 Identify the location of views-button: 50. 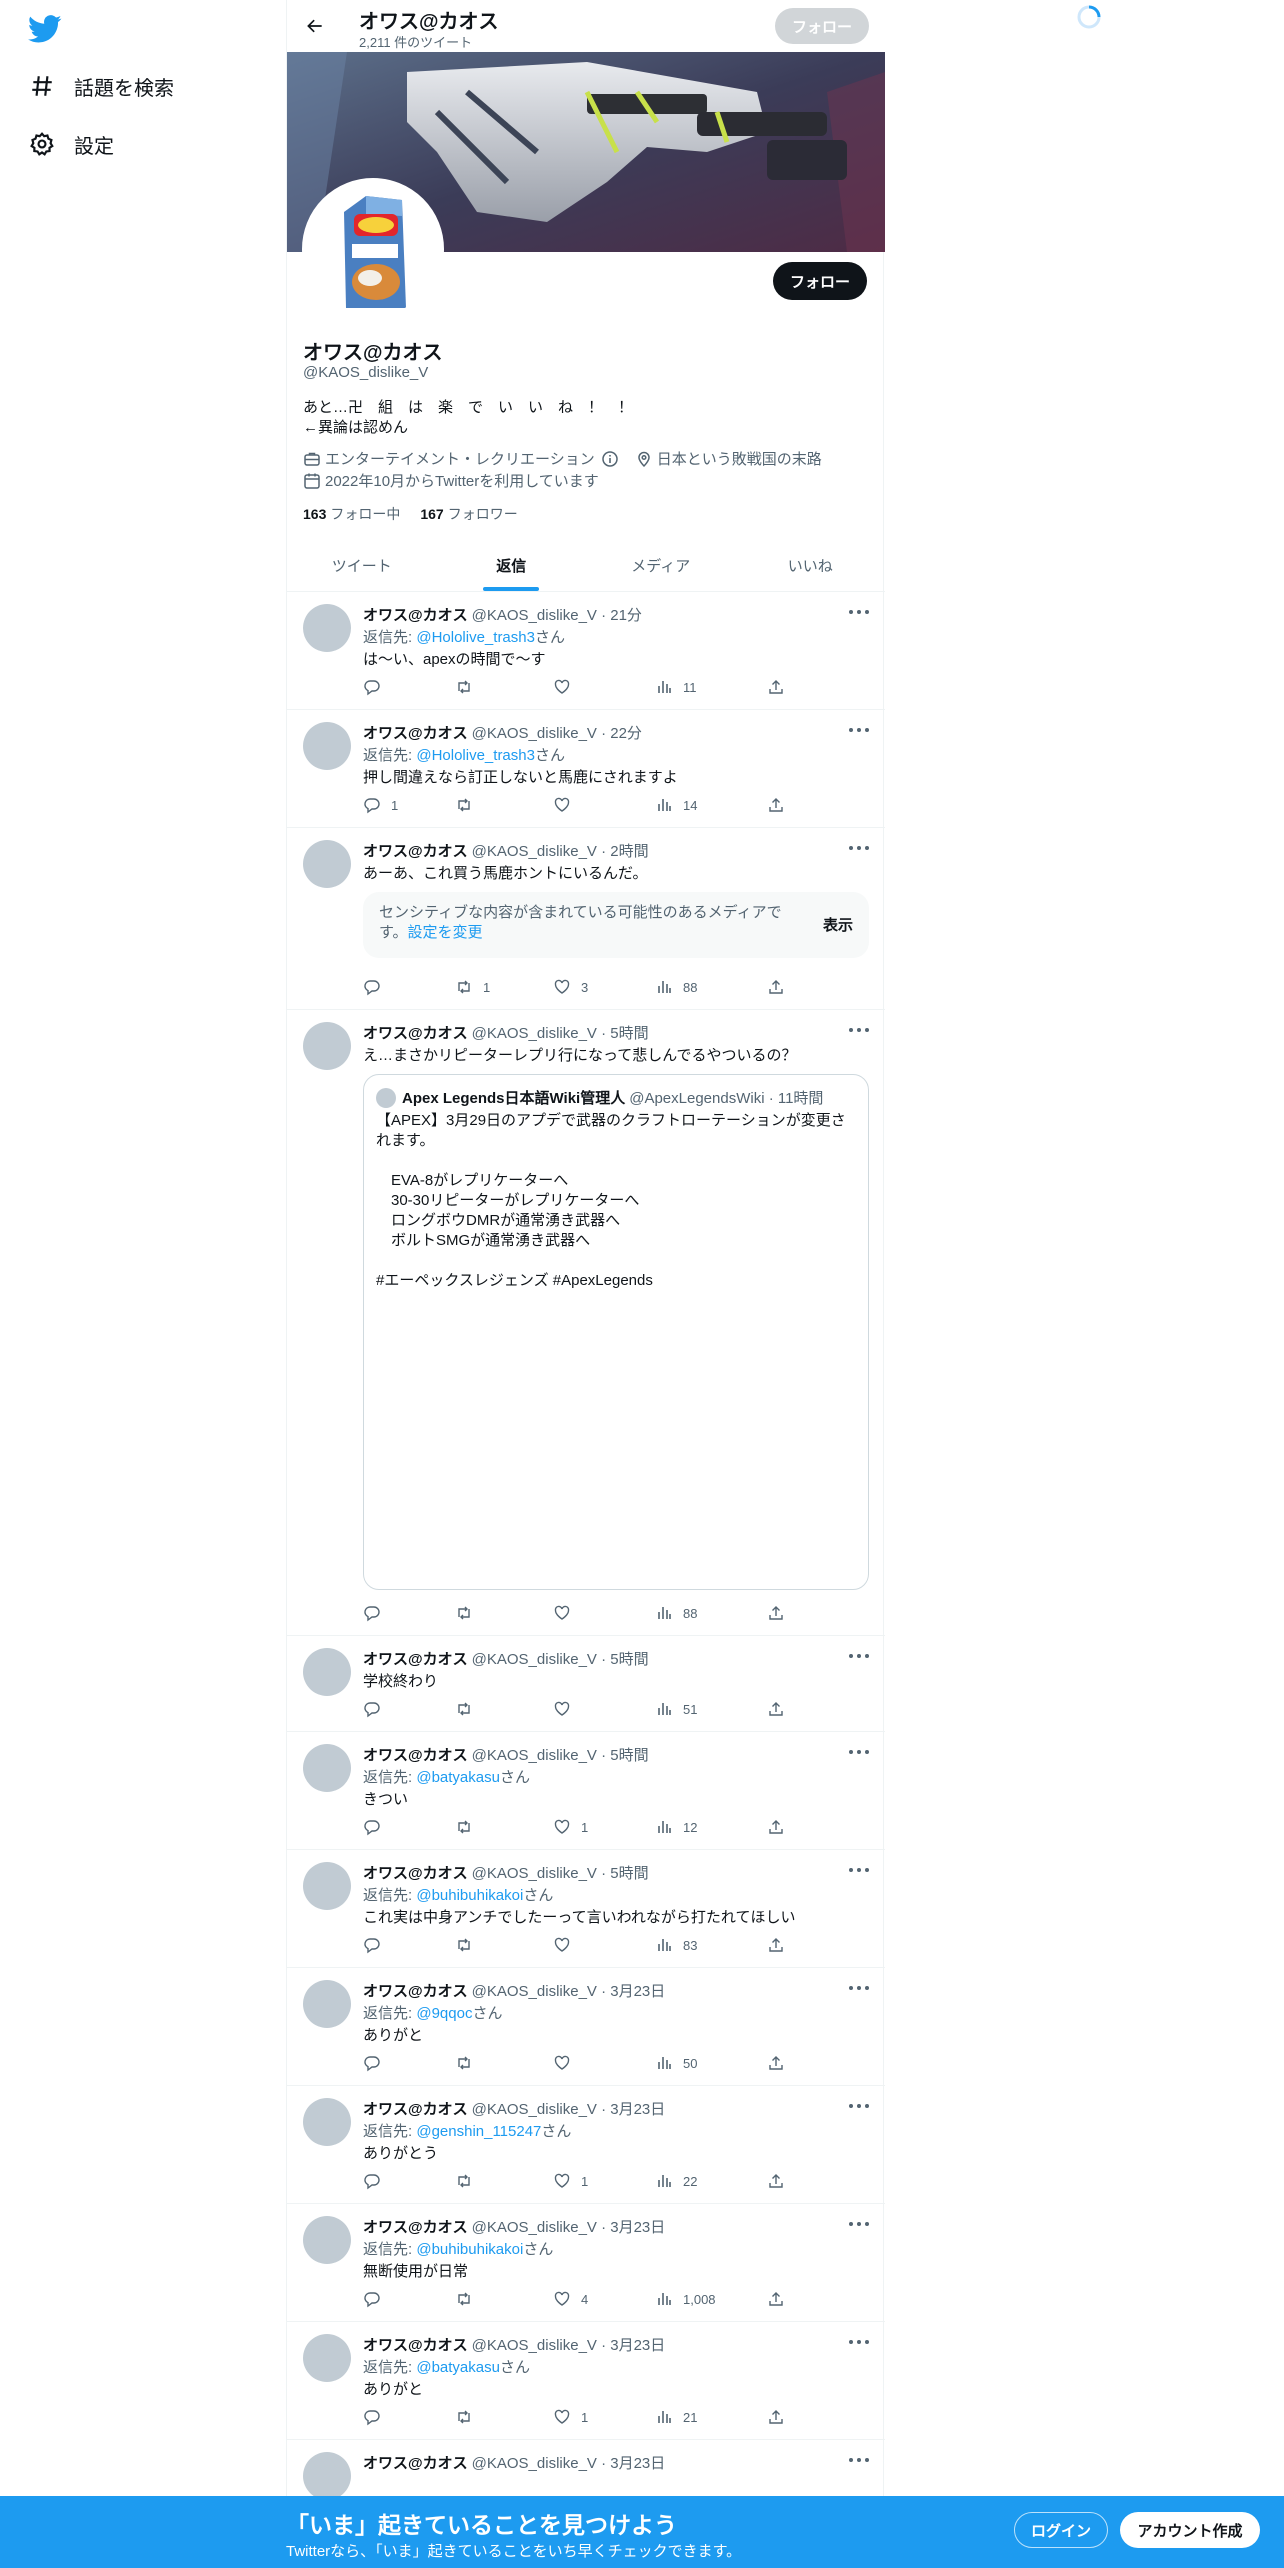
(676, 2063).